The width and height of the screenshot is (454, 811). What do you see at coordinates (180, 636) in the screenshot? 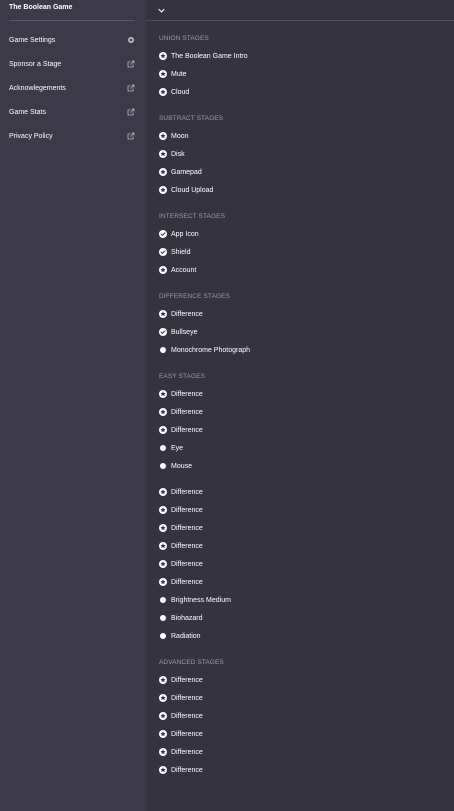
I see `stage-item: Radiation` at bounding box center [180, 636].